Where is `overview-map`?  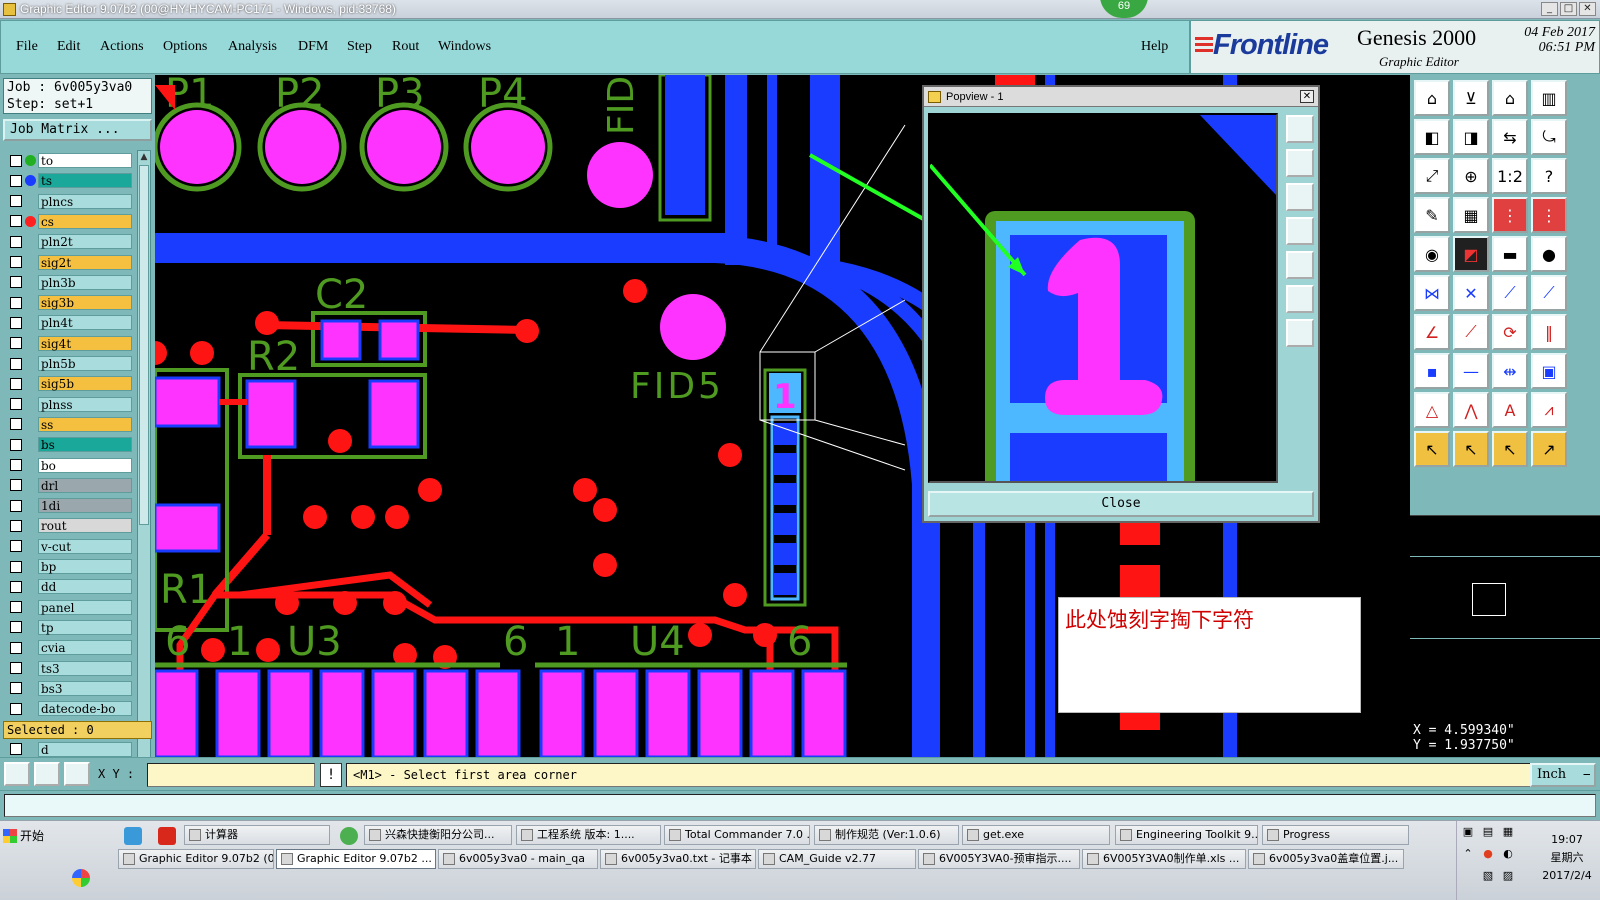 overview-map is located at coordinates (1505, 617).